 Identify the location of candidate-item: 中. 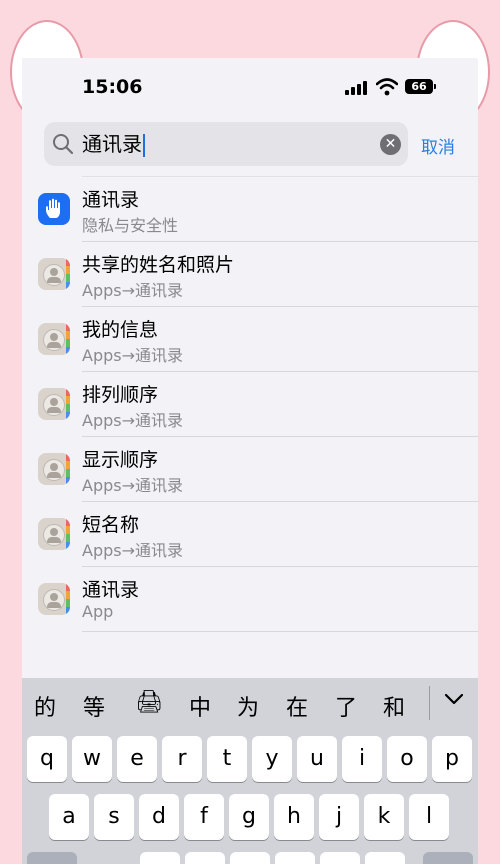
(200, 706).